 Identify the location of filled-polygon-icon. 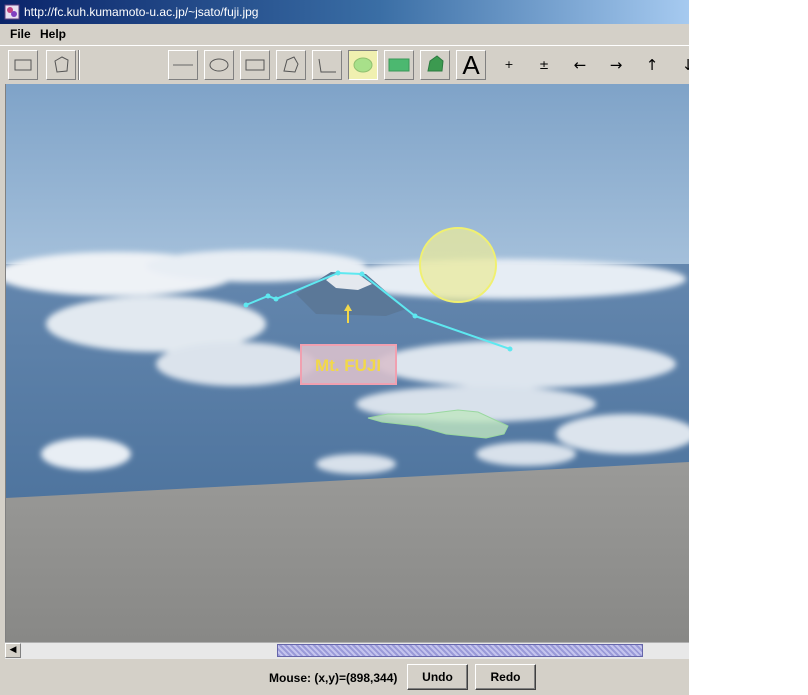
(435, 63).